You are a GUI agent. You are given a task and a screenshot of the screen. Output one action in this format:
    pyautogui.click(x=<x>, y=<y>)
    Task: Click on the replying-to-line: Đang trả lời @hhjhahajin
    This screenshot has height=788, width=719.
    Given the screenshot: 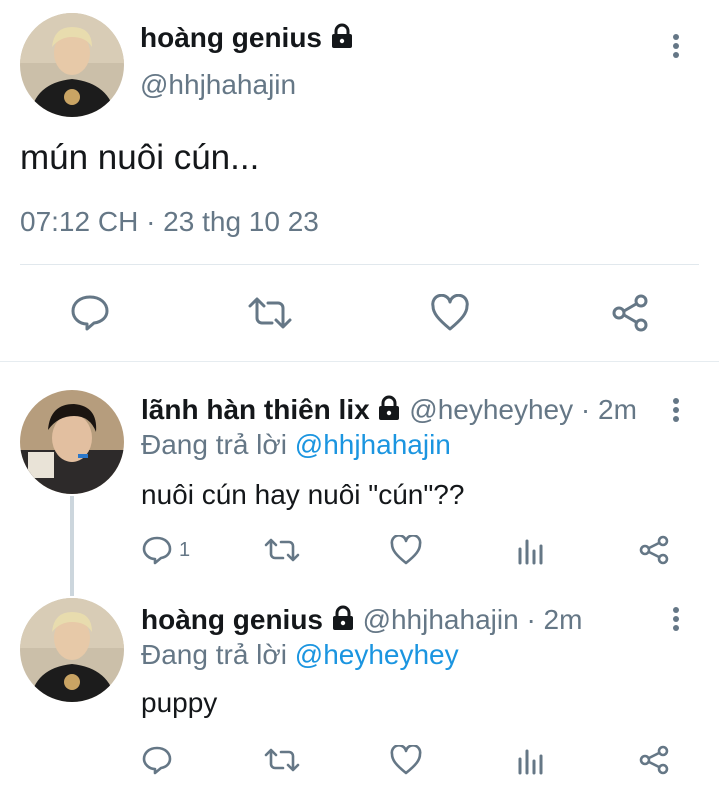 What is the action you would take?
    pyautogui.click(x=296, y=445)
    